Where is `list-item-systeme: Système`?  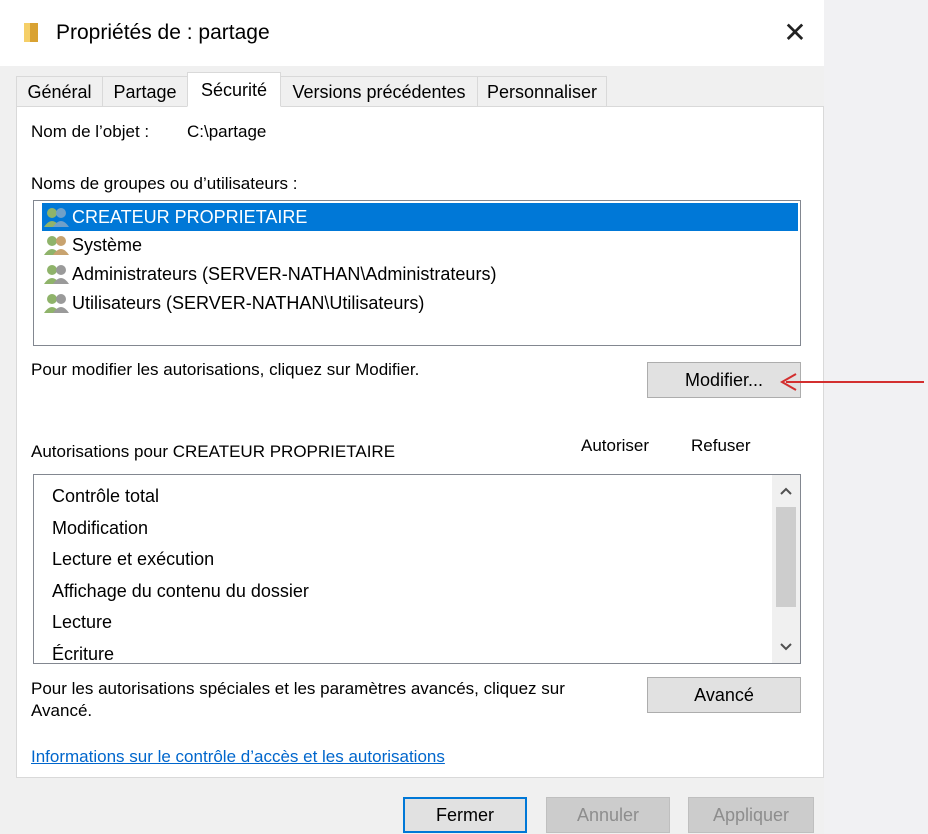 list-item-systeme: Système is located at coordinates (92, 245).